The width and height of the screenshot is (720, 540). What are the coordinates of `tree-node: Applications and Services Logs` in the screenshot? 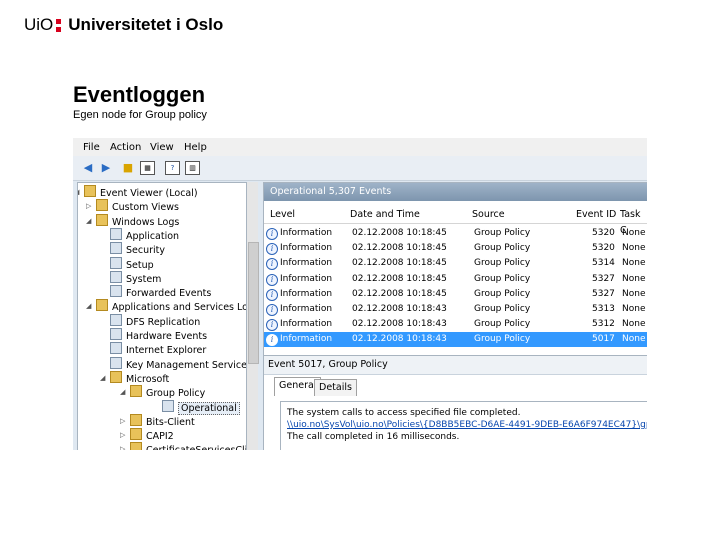 It's located at (171, 306).